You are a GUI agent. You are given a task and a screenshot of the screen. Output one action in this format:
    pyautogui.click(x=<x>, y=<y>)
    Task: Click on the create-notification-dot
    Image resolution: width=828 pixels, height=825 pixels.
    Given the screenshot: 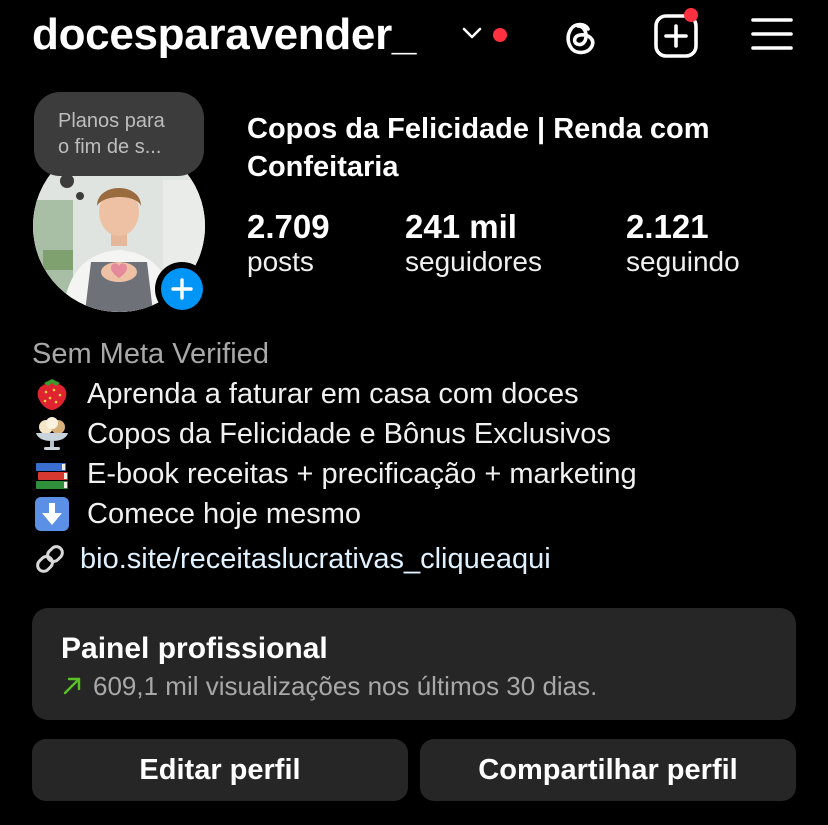 What is the action you would take?
    pyautogui.click(x=691, y=15)
    